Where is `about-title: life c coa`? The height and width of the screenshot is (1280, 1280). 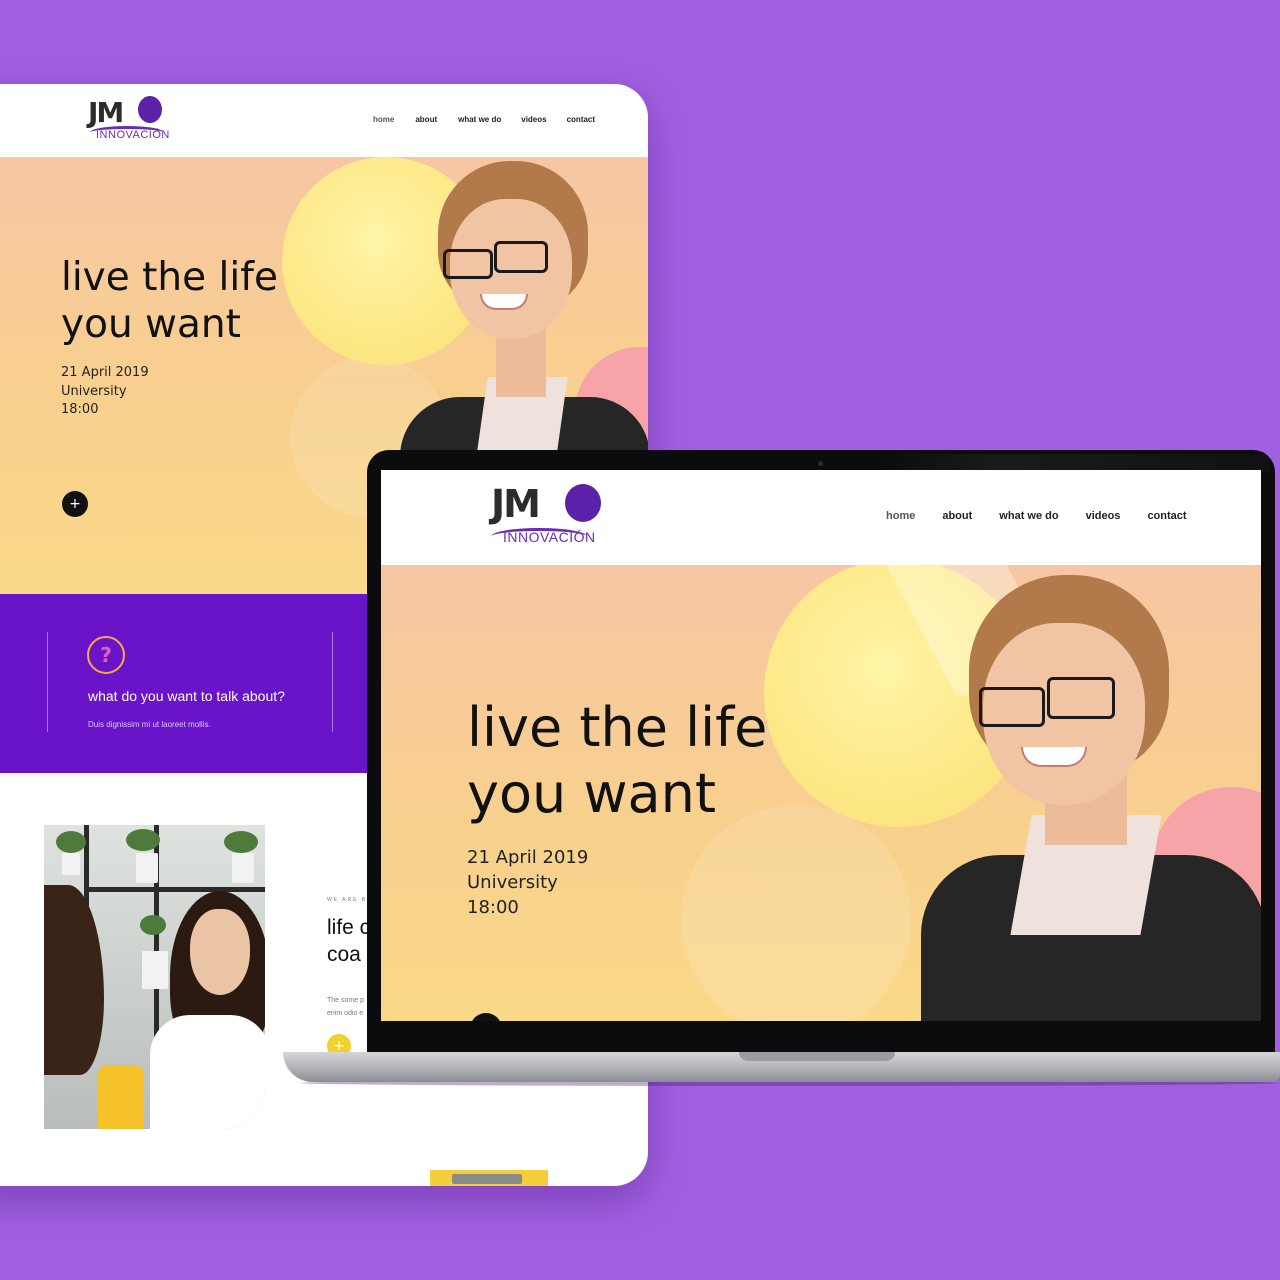 about-title: life c coa is located at coordinates (349, 941).